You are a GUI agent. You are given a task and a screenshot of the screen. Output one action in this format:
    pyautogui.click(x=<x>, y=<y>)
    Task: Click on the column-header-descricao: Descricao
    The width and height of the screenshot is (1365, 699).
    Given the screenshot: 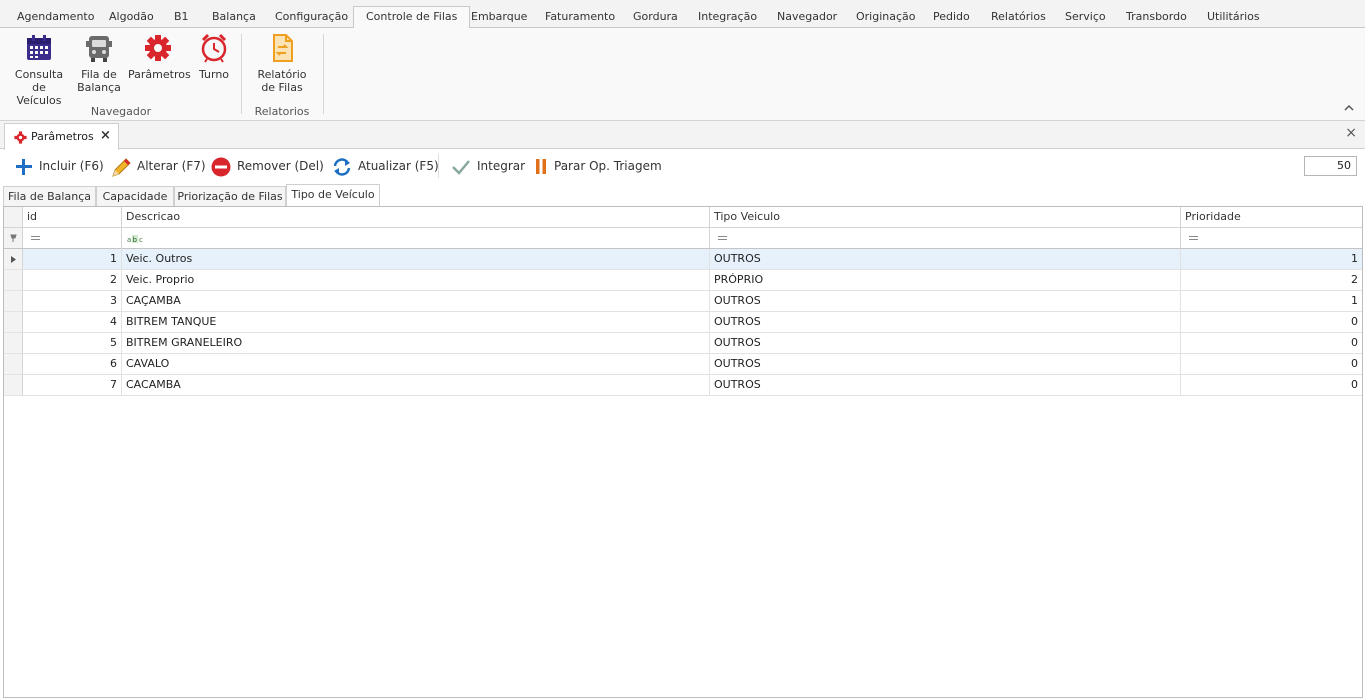 What is the action you would take?
    pyautogui.click(x=416, y=217)
    